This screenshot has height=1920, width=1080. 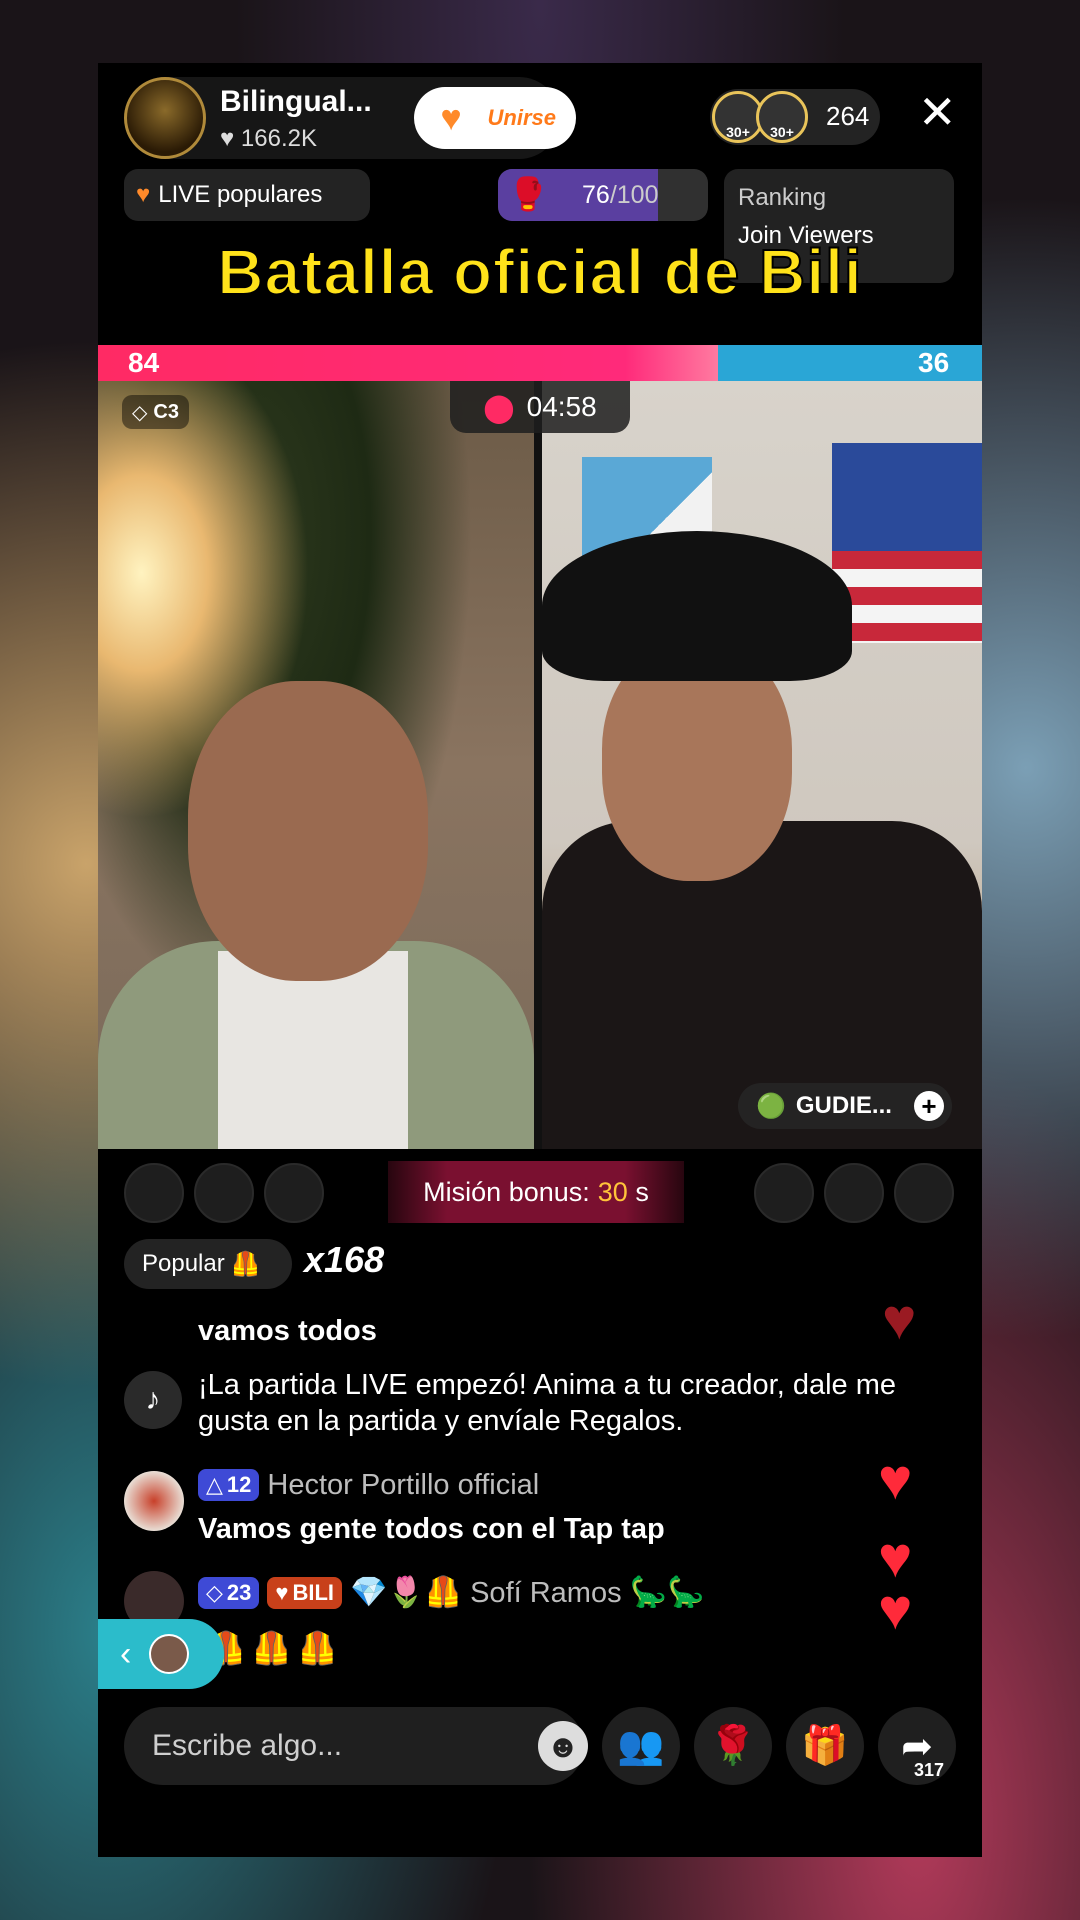 I want to click on host-info: Bilingual... ♥ 166.2K ♥ Unirse, so click(x=350, y=118).